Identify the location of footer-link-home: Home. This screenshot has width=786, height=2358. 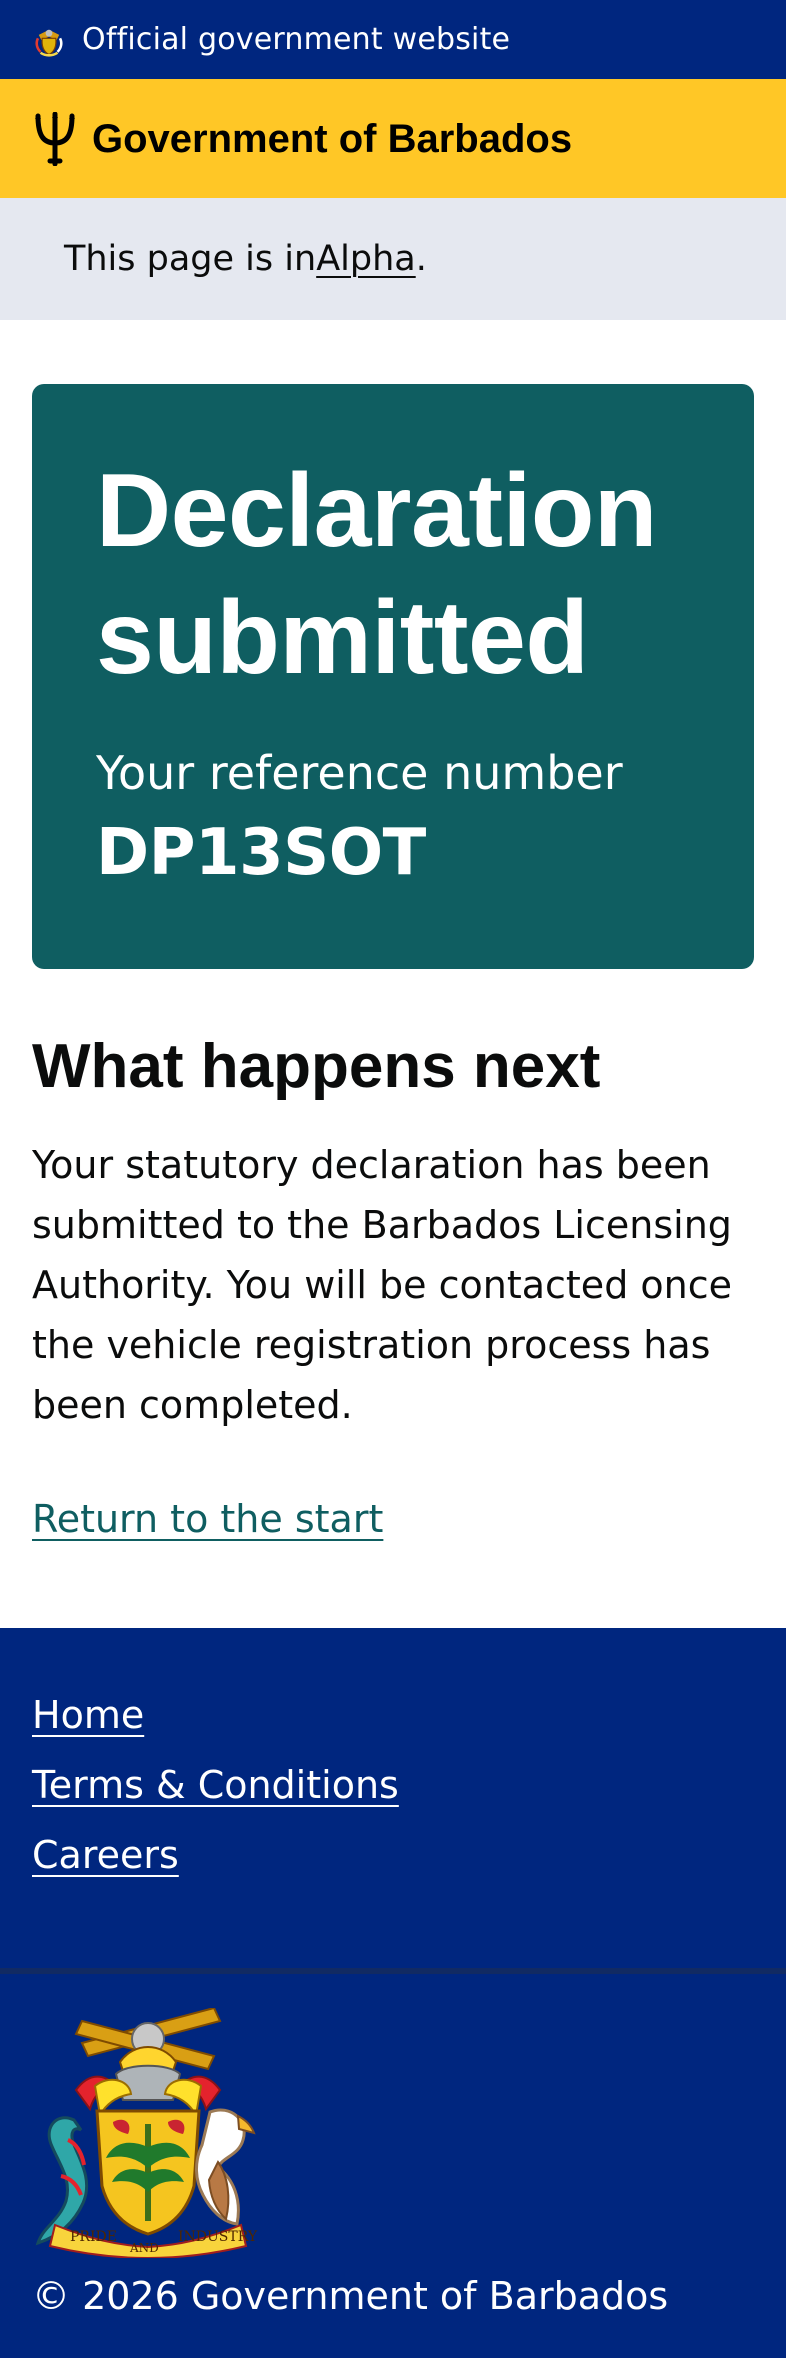
(88, 1715).